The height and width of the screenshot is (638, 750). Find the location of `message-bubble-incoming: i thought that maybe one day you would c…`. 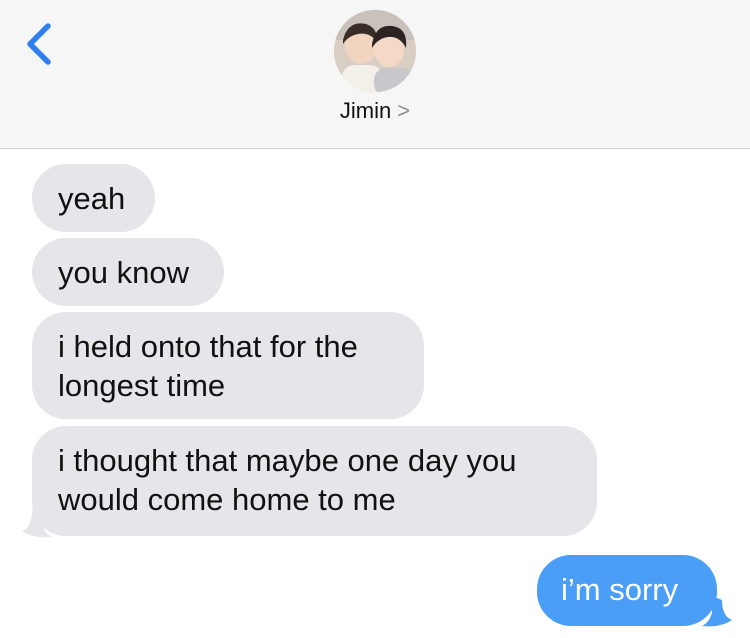

message-bubble-incoming: i thought that maybe one day you would c… is located at coordinates (314, 481).